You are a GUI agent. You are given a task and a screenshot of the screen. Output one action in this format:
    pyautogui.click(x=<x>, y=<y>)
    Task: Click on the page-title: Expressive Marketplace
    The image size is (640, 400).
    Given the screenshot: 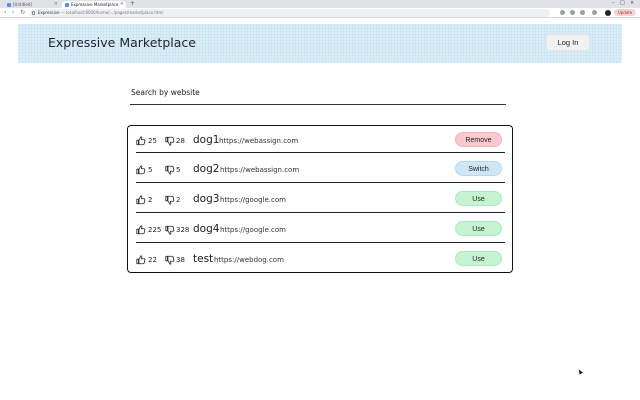 What is the action you would take?
    pyautogui.click(x=122, y=42)
    